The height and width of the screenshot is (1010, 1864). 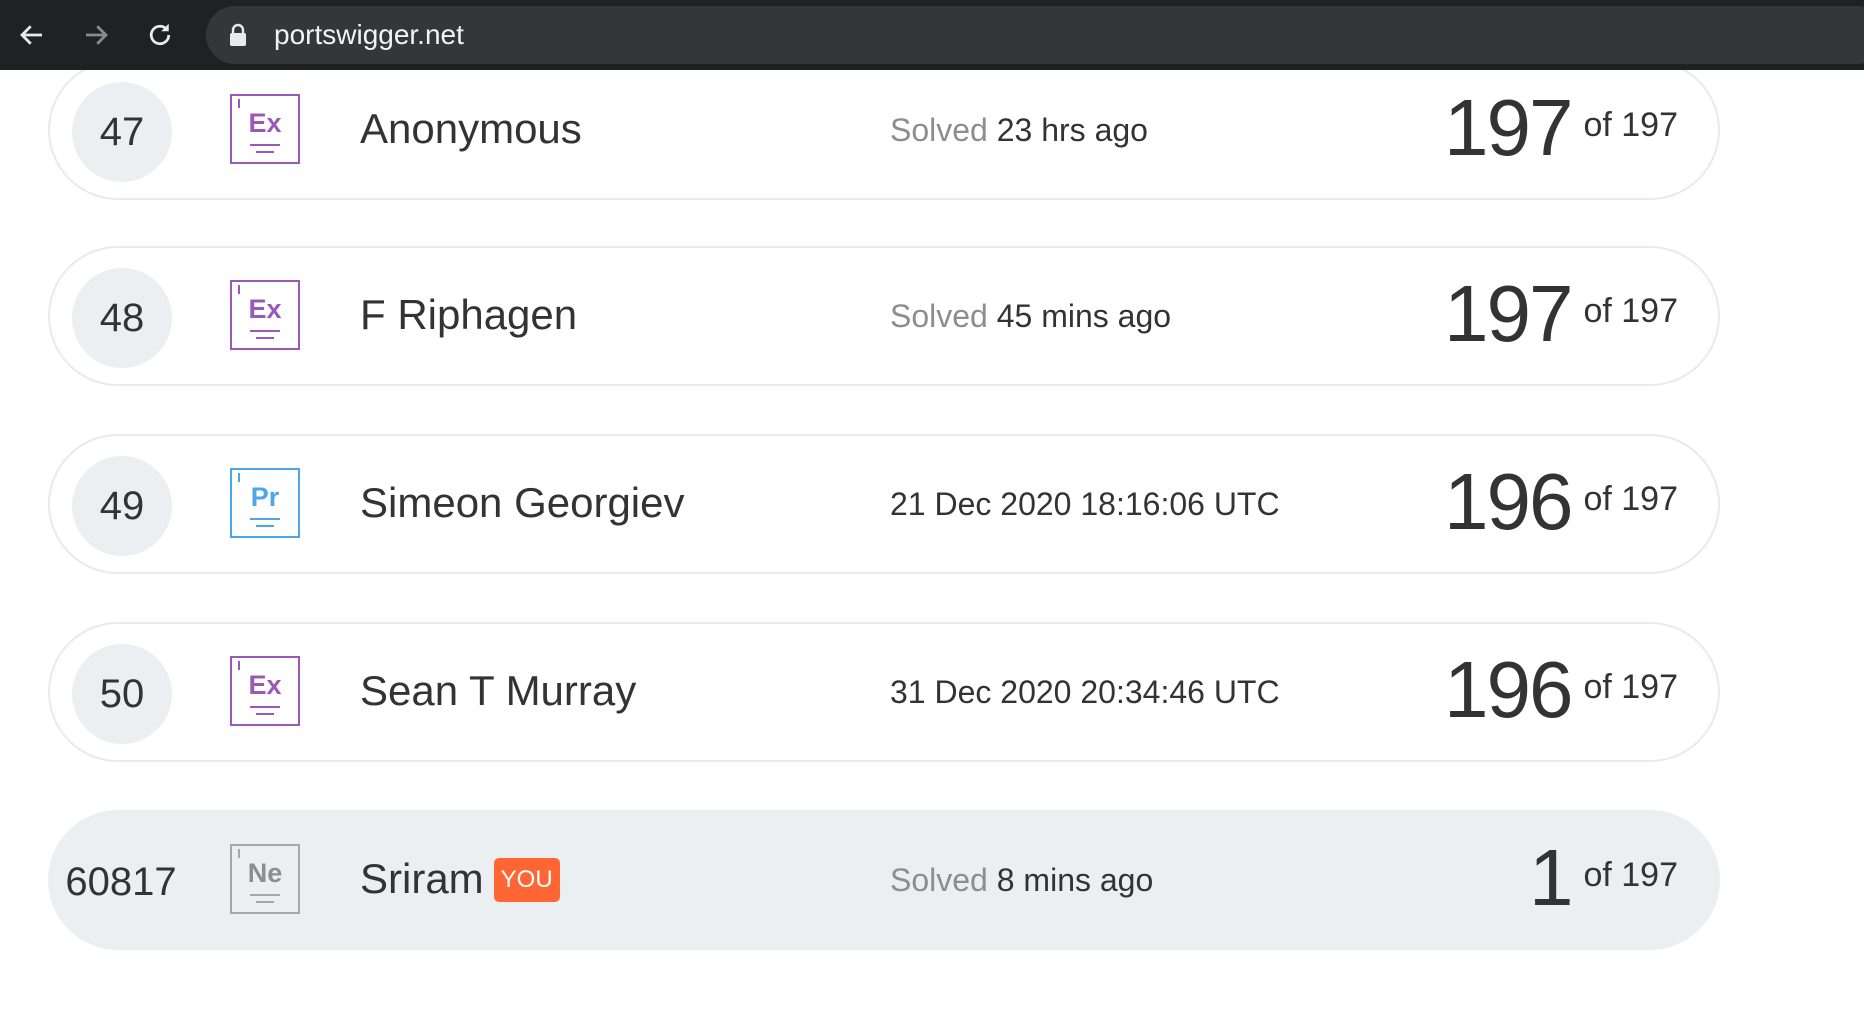 I want to click on status-time: 23 hrs ago, so click(x=1072, y=130).